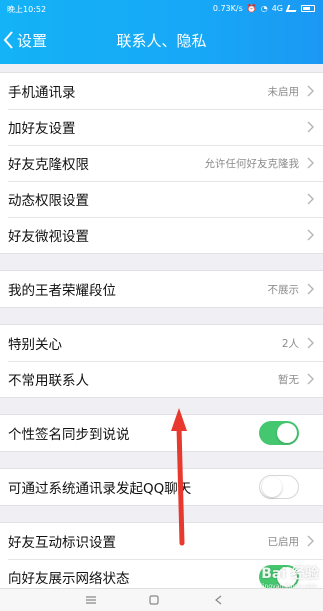  Describe the element at coordinates (69, 579) in the screenshot. I see `row-label: 向好友展示网络状态` at that location.